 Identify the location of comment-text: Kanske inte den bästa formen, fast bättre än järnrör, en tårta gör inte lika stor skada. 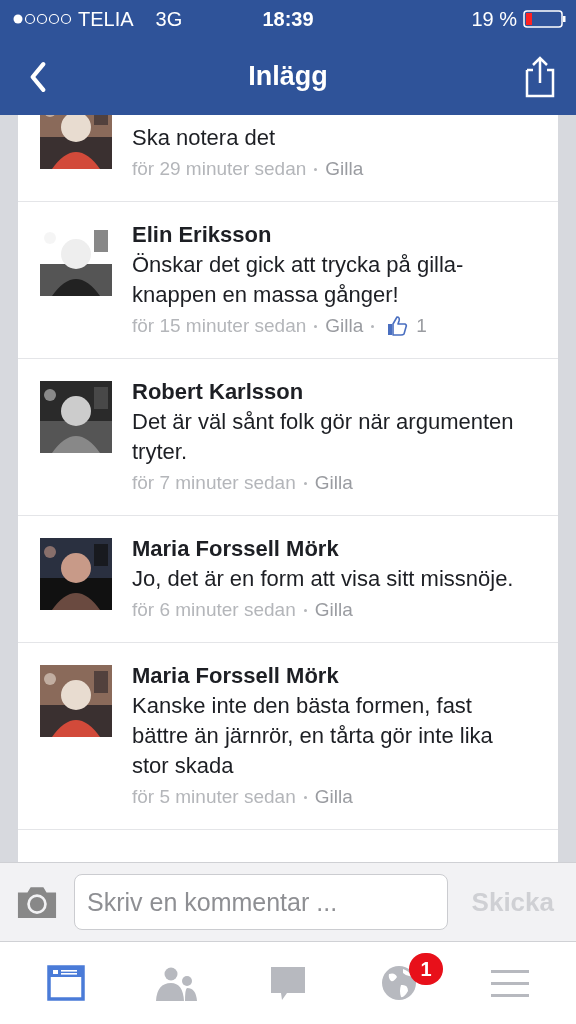
(313, 736).